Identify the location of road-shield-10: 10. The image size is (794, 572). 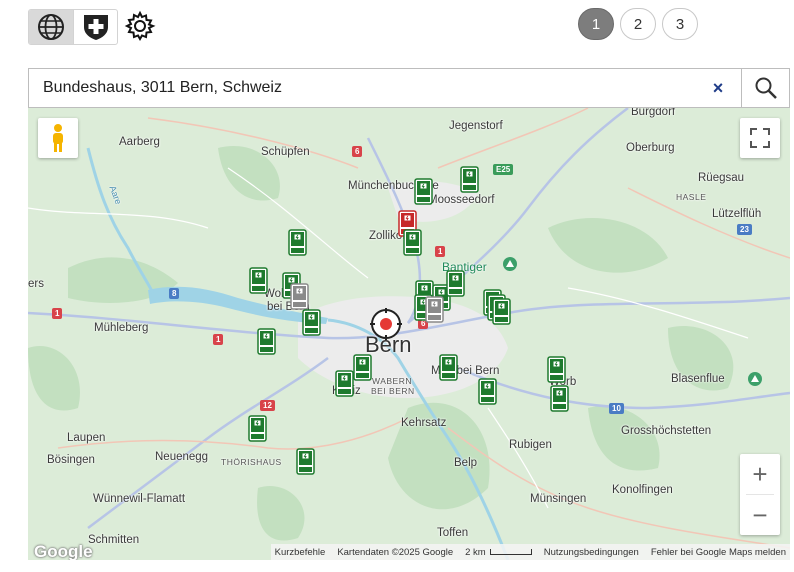
(616, 408).